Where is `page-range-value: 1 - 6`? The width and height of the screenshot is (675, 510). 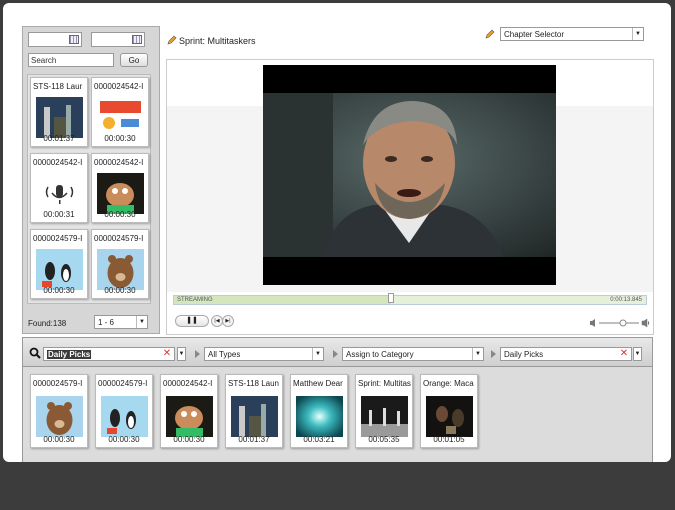
page-range-value: 1 - 6 is located at coordinates (106, 322).